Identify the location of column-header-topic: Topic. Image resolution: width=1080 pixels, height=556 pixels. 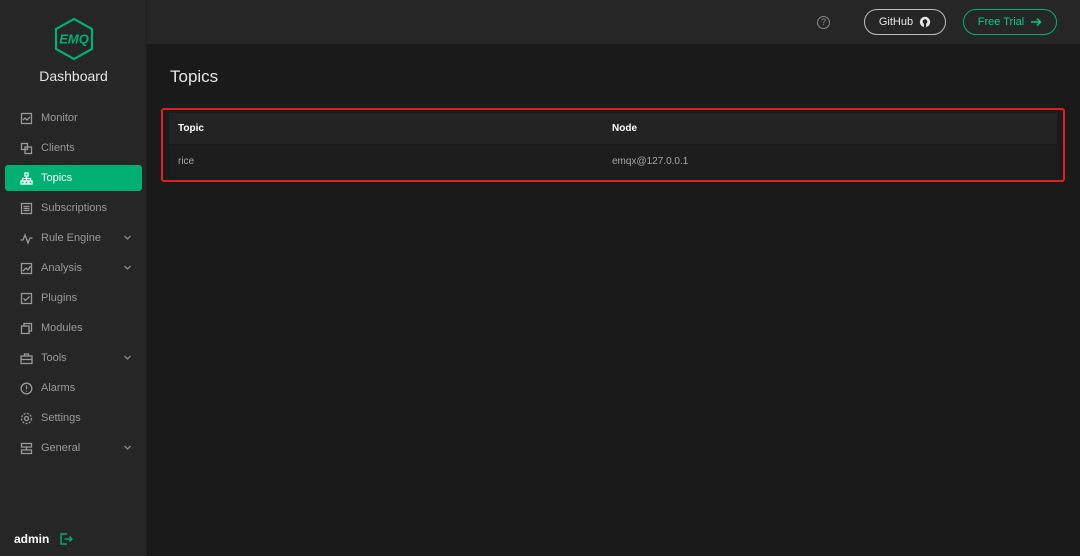
(191, 128).